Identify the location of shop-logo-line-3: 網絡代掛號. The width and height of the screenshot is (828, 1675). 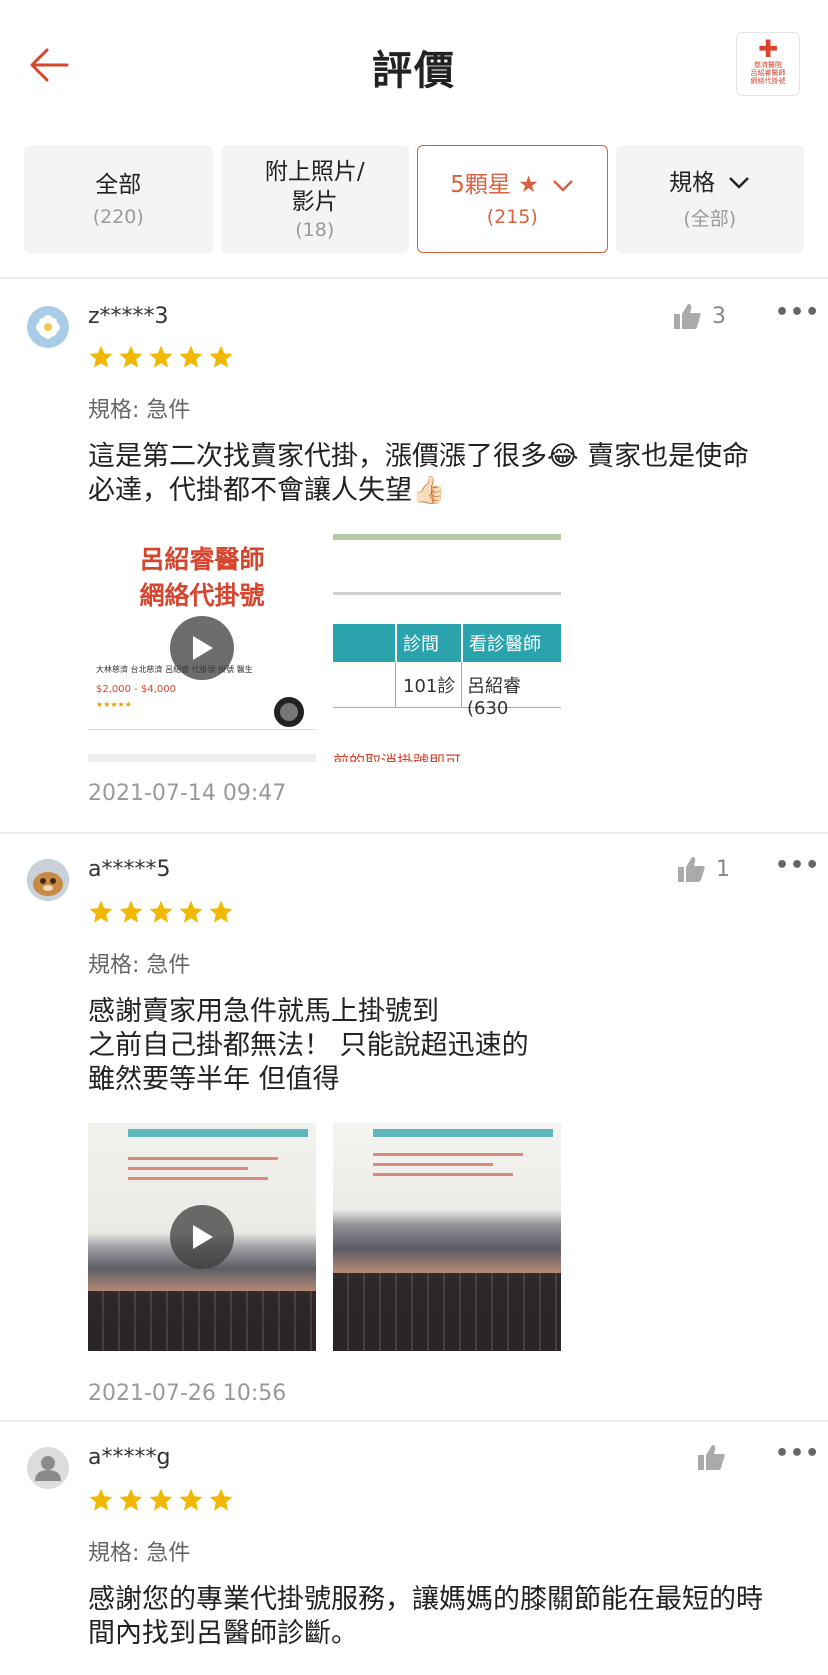
(768, 81).